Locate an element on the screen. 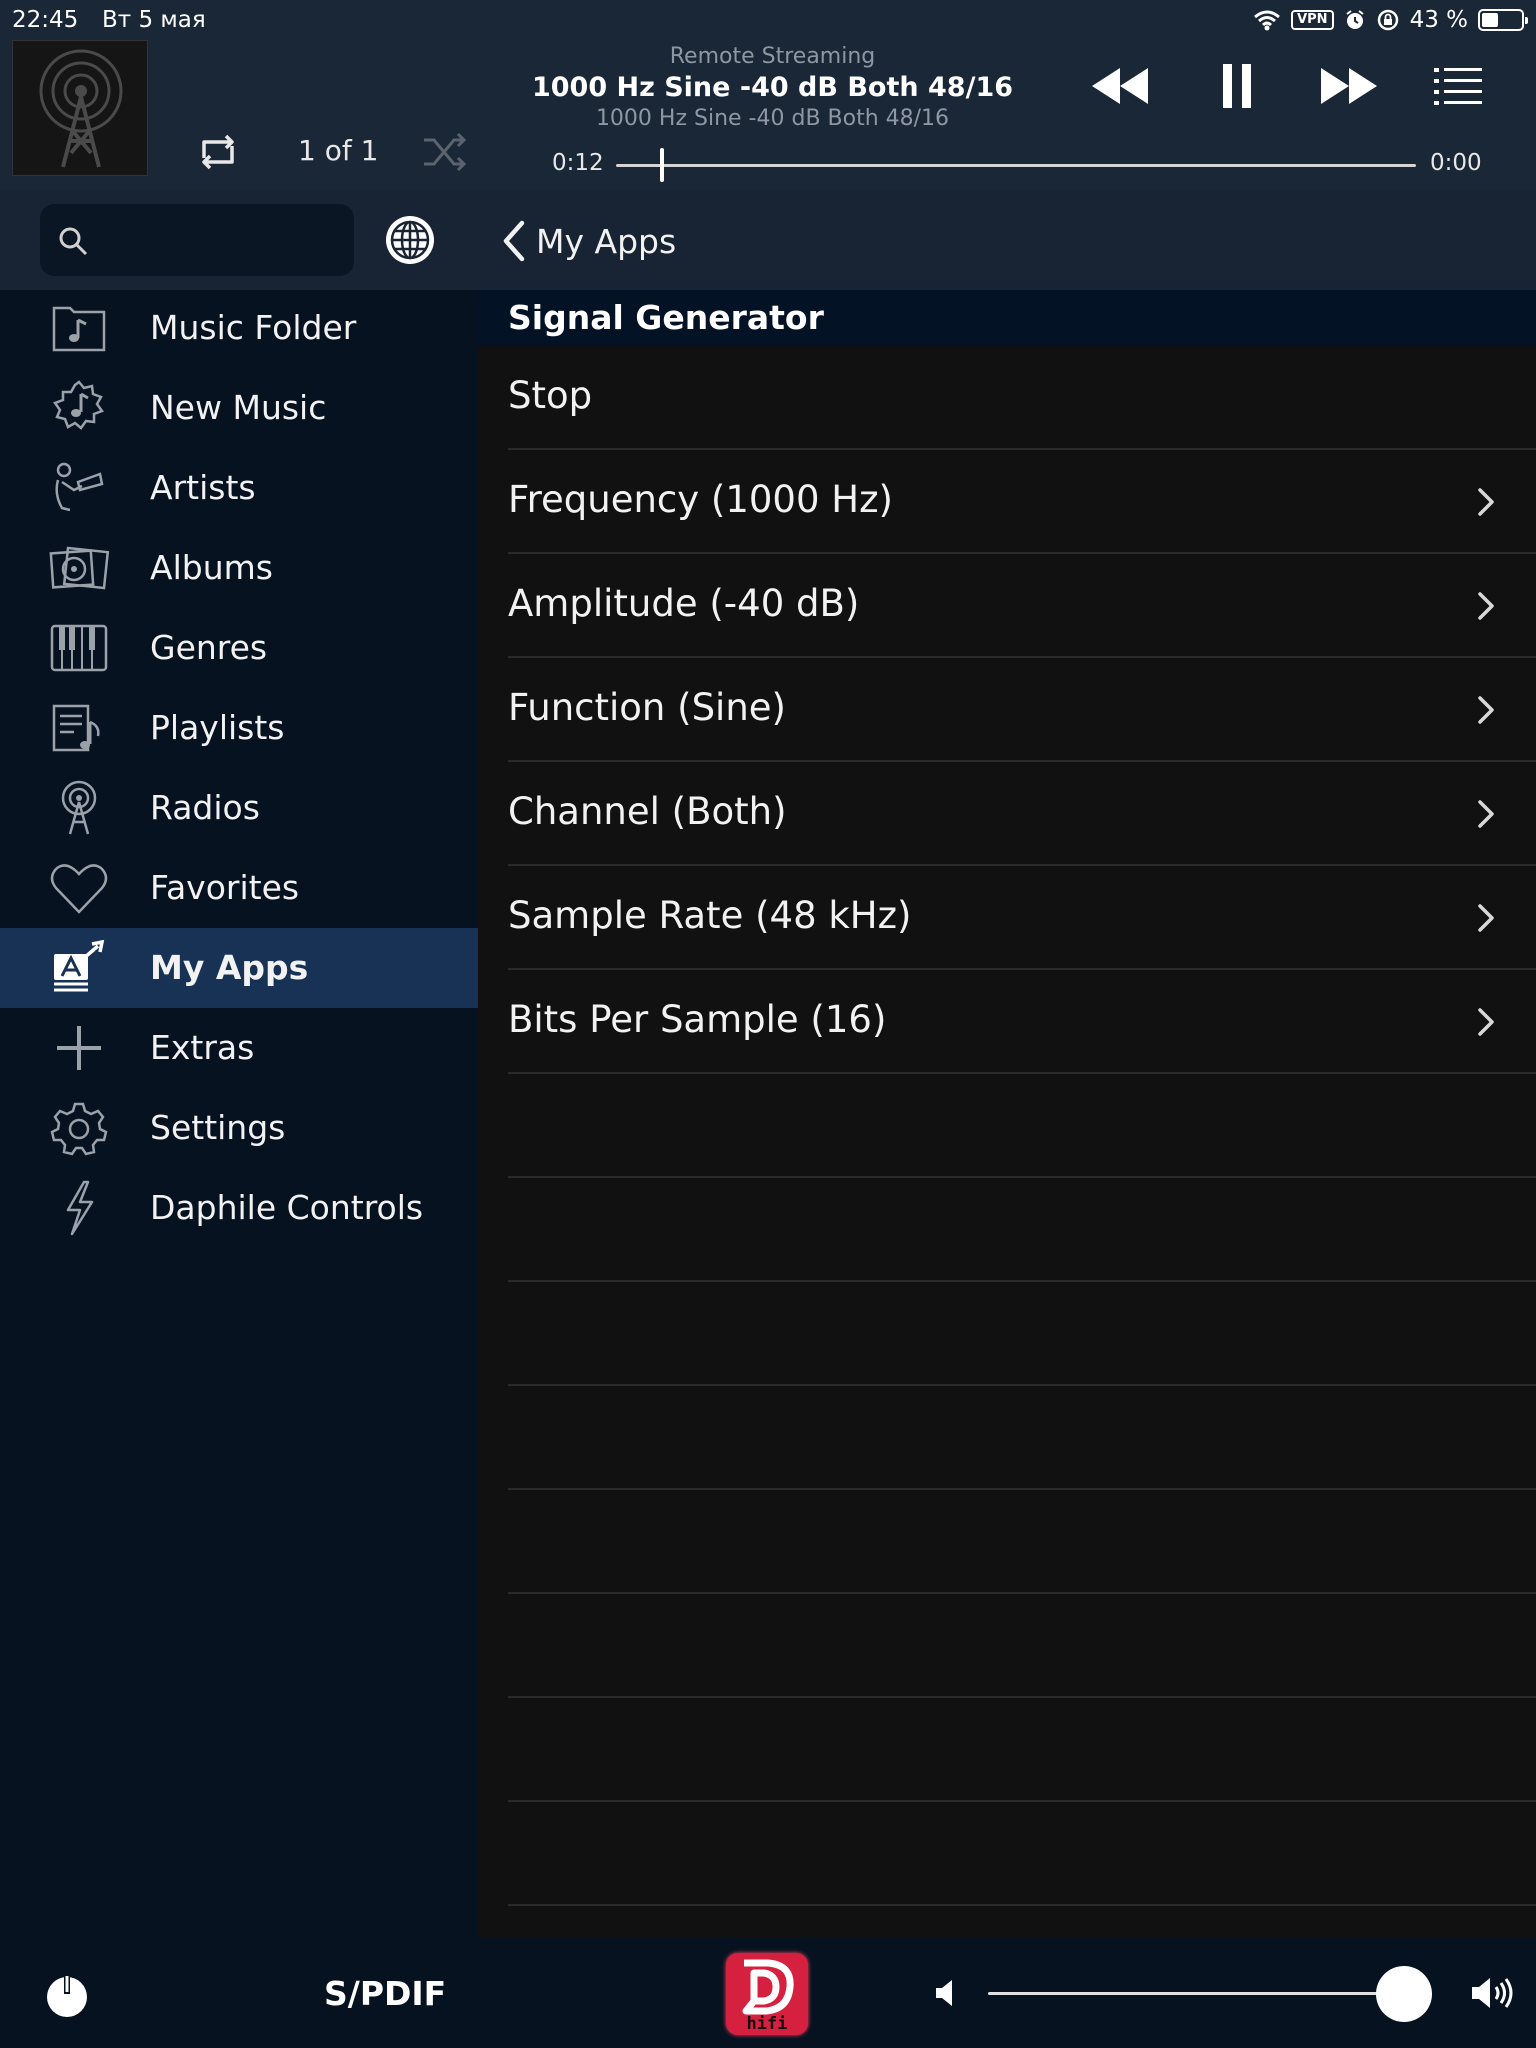 The image size is (1536, 2048). sidebar-item-new-music: New Music is located at coordinates (239, 408).